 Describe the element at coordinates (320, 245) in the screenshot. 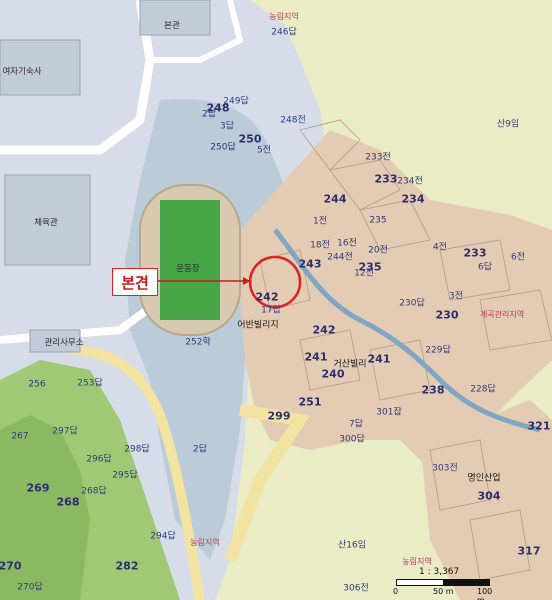

I see `label-parcel: 18전` at that location.